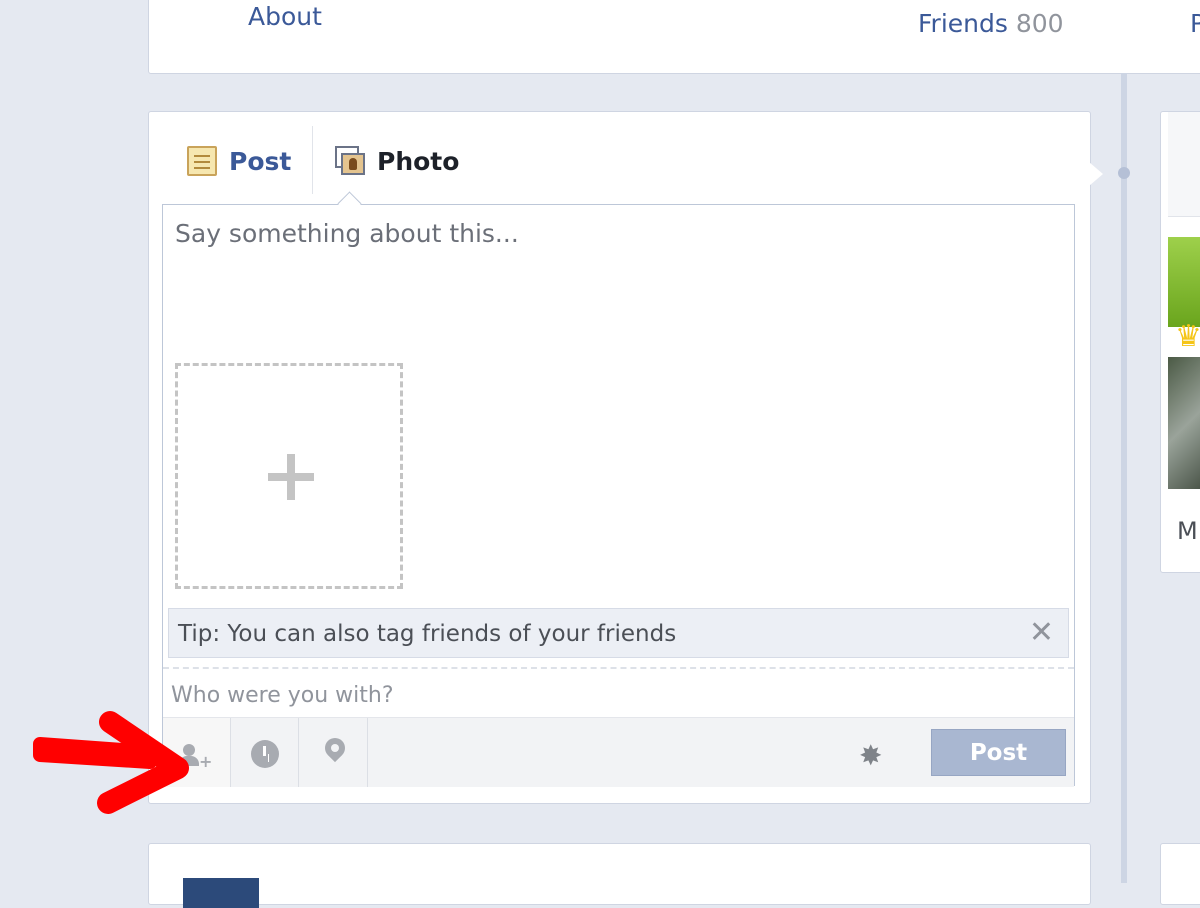 The width and height of the screenshot is (1200, 908). Describe the element at coordinates (674, 37) in the screenshot. I see `profile-nav-bar: About Friends 800 P` at that location.